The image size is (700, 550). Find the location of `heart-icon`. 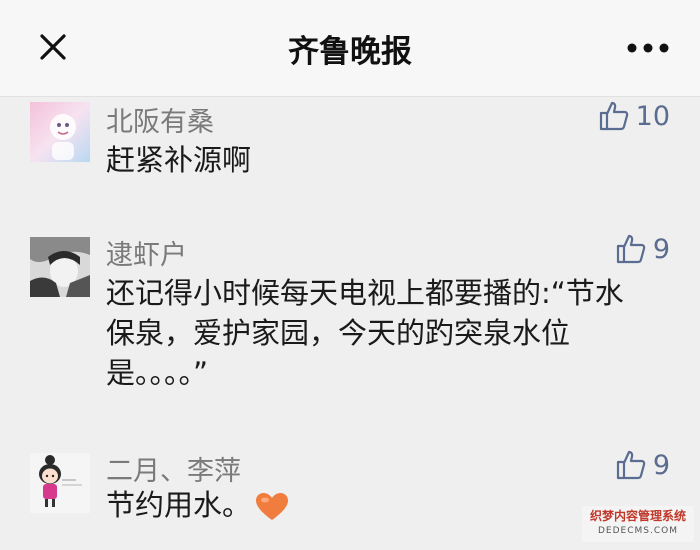

heart-icon is located at coordinates (272, 506).